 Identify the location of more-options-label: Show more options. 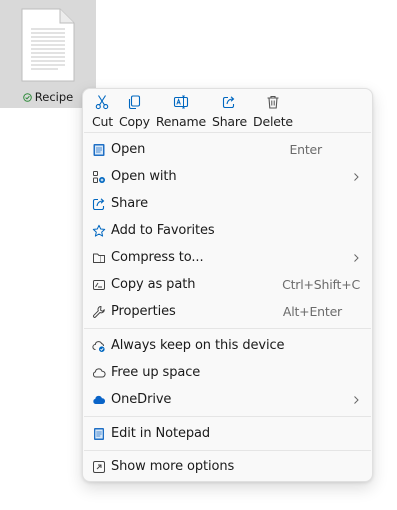
(173, 466).